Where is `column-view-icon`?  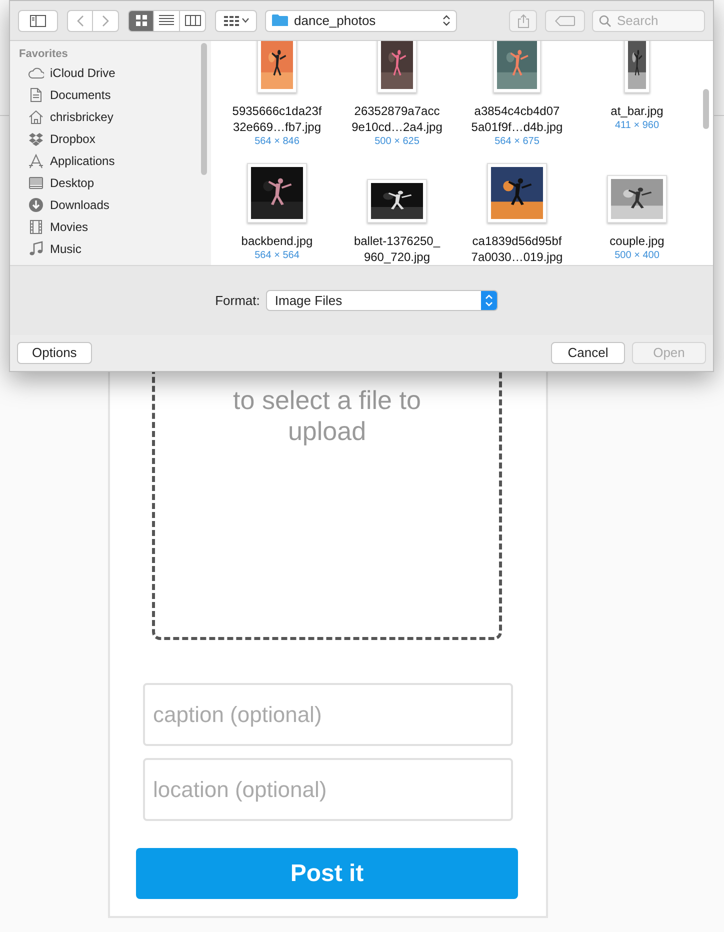
column-view-icon is located at coordinates (192, 20).